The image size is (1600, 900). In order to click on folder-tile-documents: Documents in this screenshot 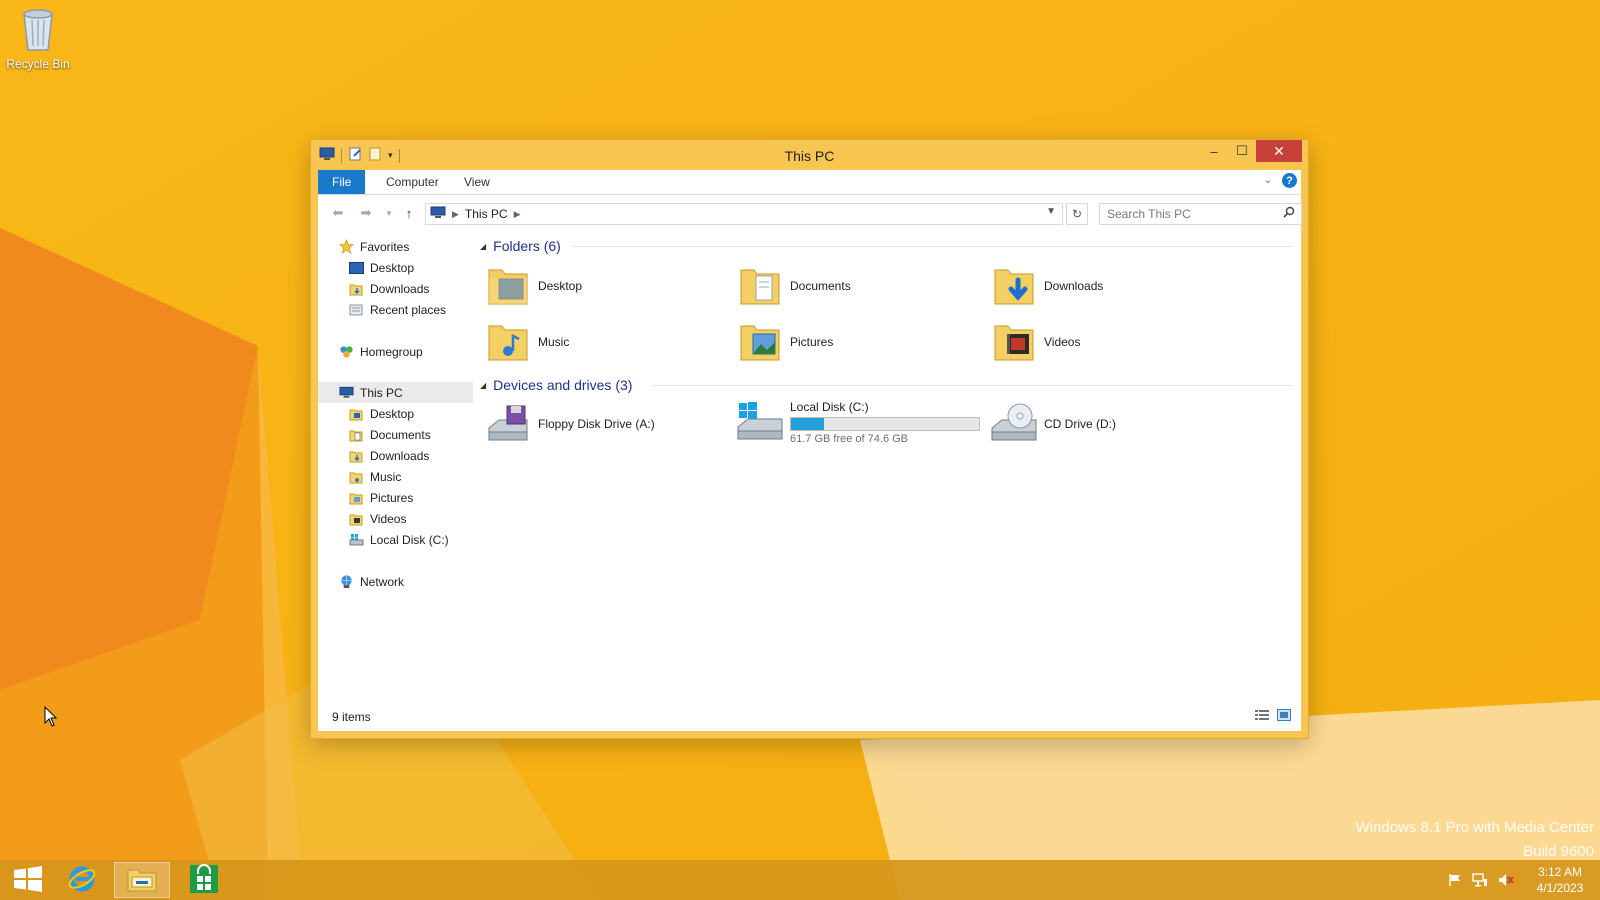, I will do `click(858, 286)`.